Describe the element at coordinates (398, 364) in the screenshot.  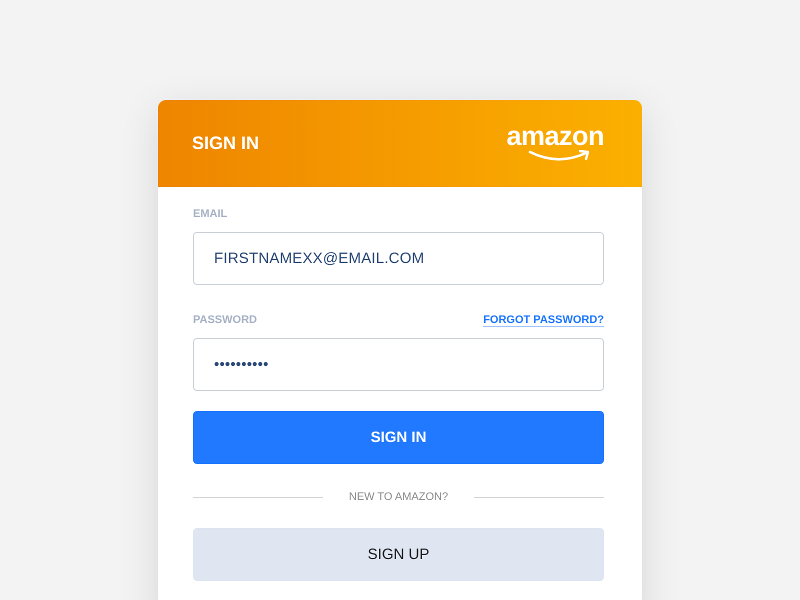
I see `password-field: ••••••••••` at that location.